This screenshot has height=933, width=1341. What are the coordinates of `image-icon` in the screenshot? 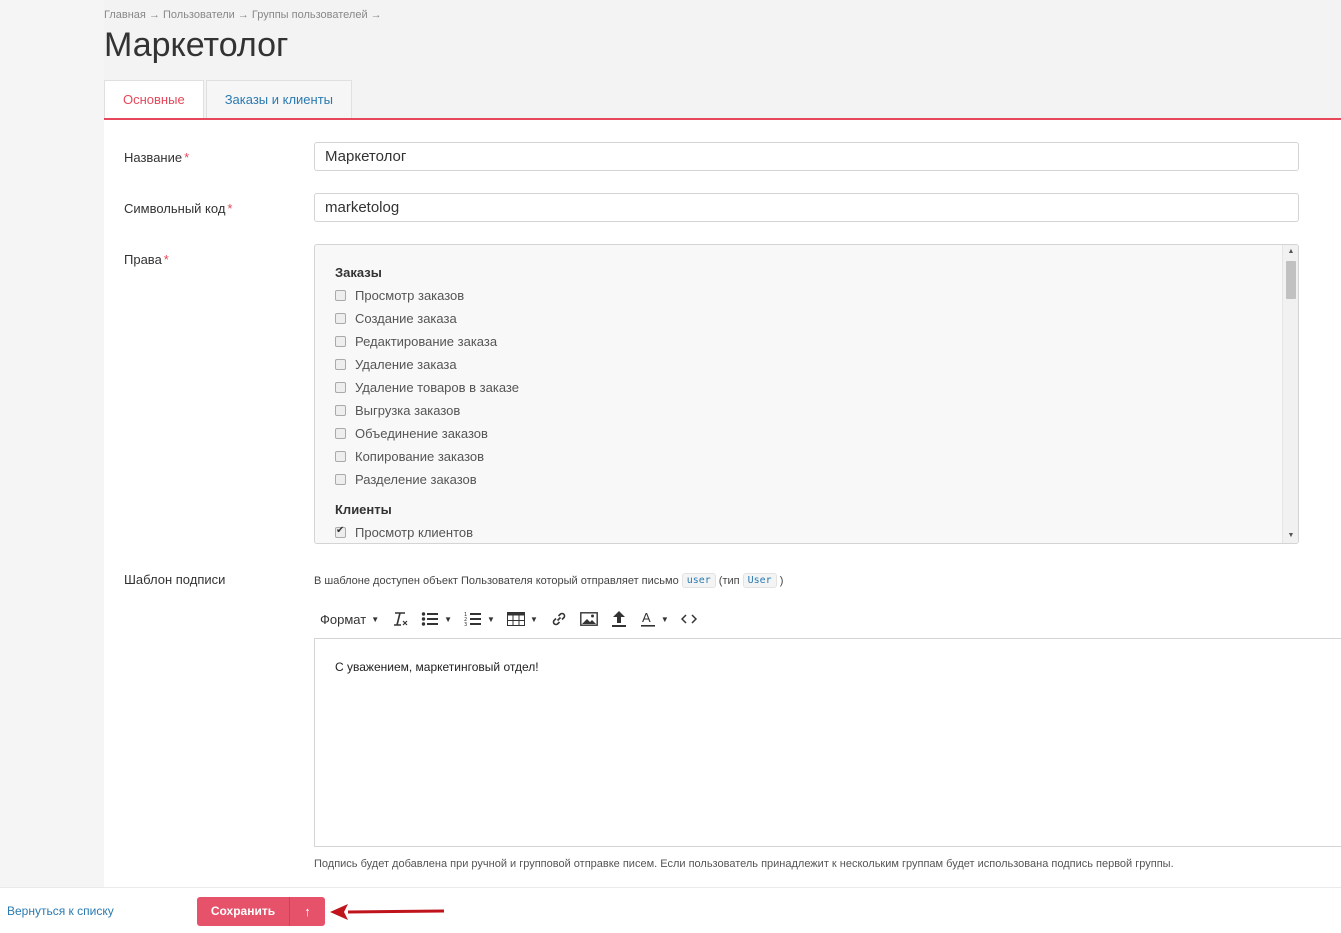 It's located at (588, 619).